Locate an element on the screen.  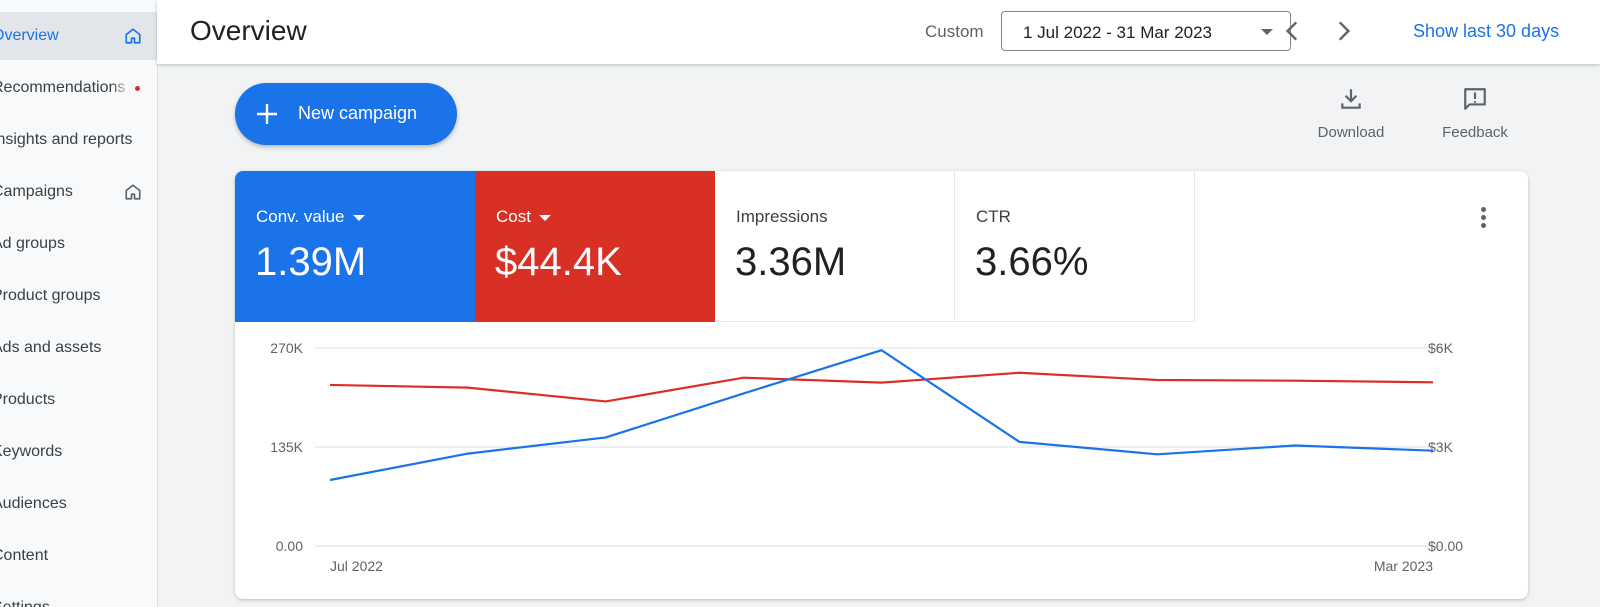
new-campaign-button: New campaign is located at coordinates (346, 114).